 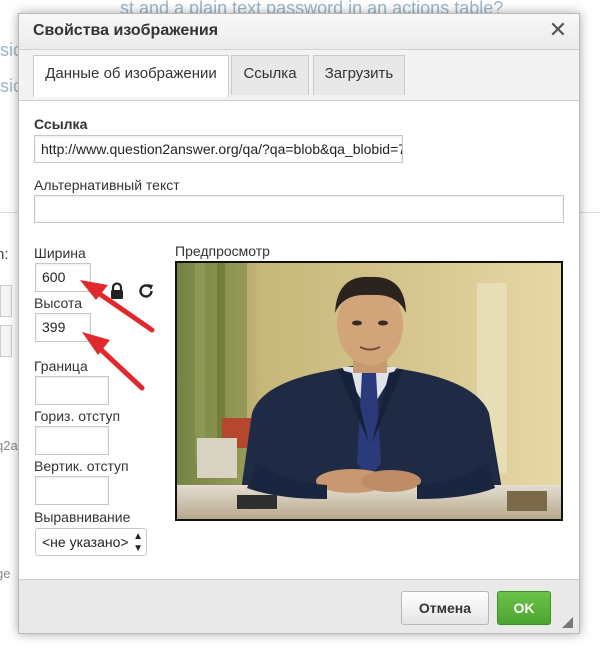 I want to click on annotation-arrows, so click(x=117, y=335).